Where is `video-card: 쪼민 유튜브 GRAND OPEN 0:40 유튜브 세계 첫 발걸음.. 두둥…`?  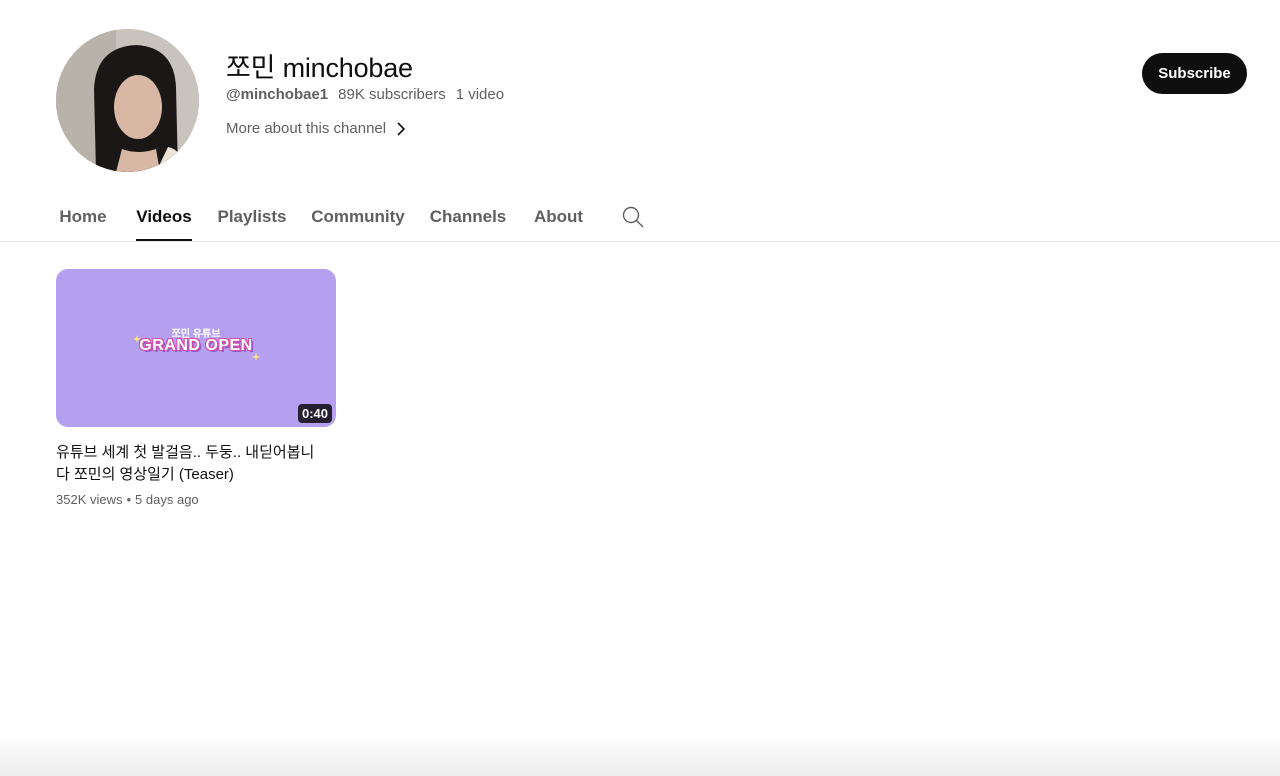
video-card: 쪼민 유튜브 GRAND OPEN 0:40 유튜브 세계 첫 발걸음.. 두둥… is located at coordinates (196, 388).